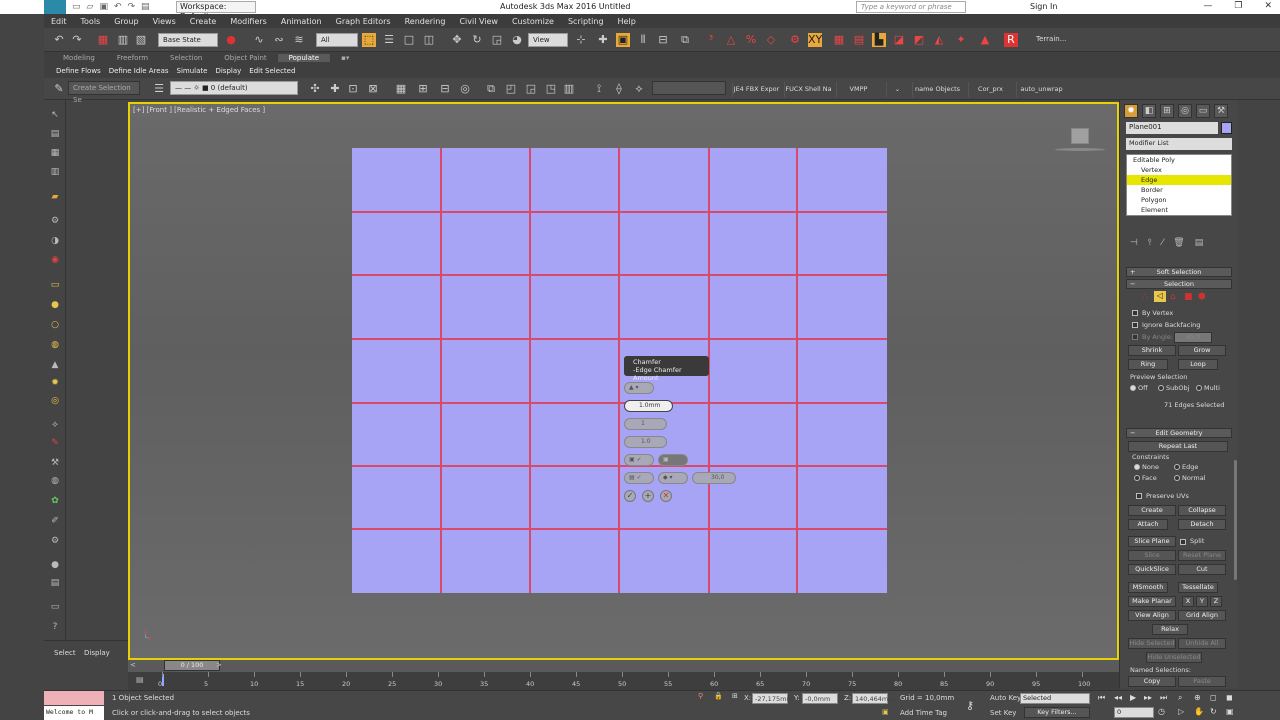 This screenshot has width=1280, height=720. I want to click on by-angle-checkbox, so click(1135, 337).